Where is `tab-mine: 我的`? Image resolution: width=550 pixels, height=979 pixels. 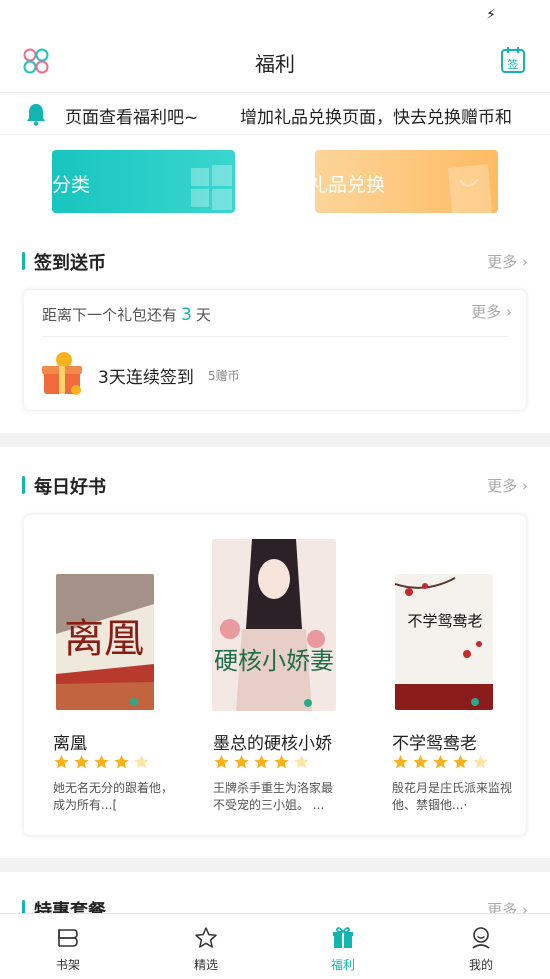 tab-mine: 我的 is located at coordinates (481, 946).